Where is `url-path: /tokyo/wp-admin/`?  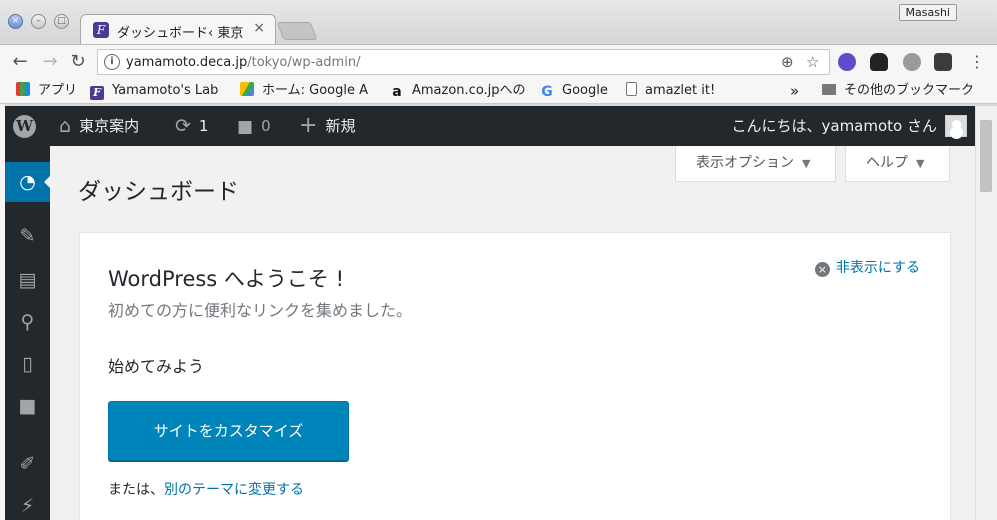
url-path: /tokyo/wp-admin/ is located at coordinates (304, 62).